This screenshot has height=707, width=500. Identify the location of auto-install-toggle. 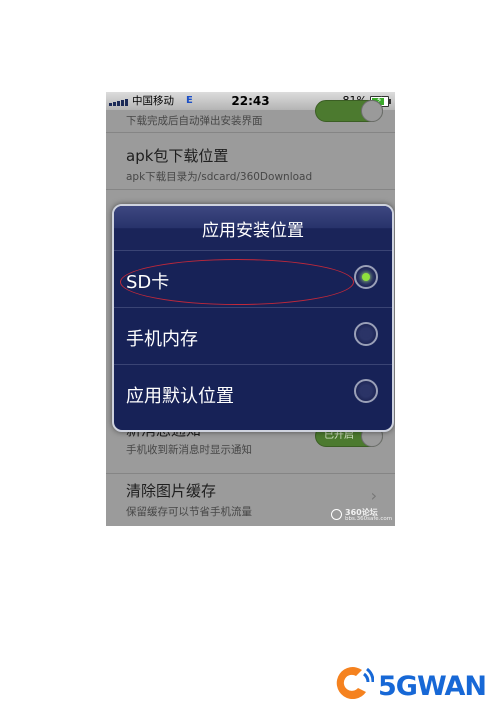
(349, 111).